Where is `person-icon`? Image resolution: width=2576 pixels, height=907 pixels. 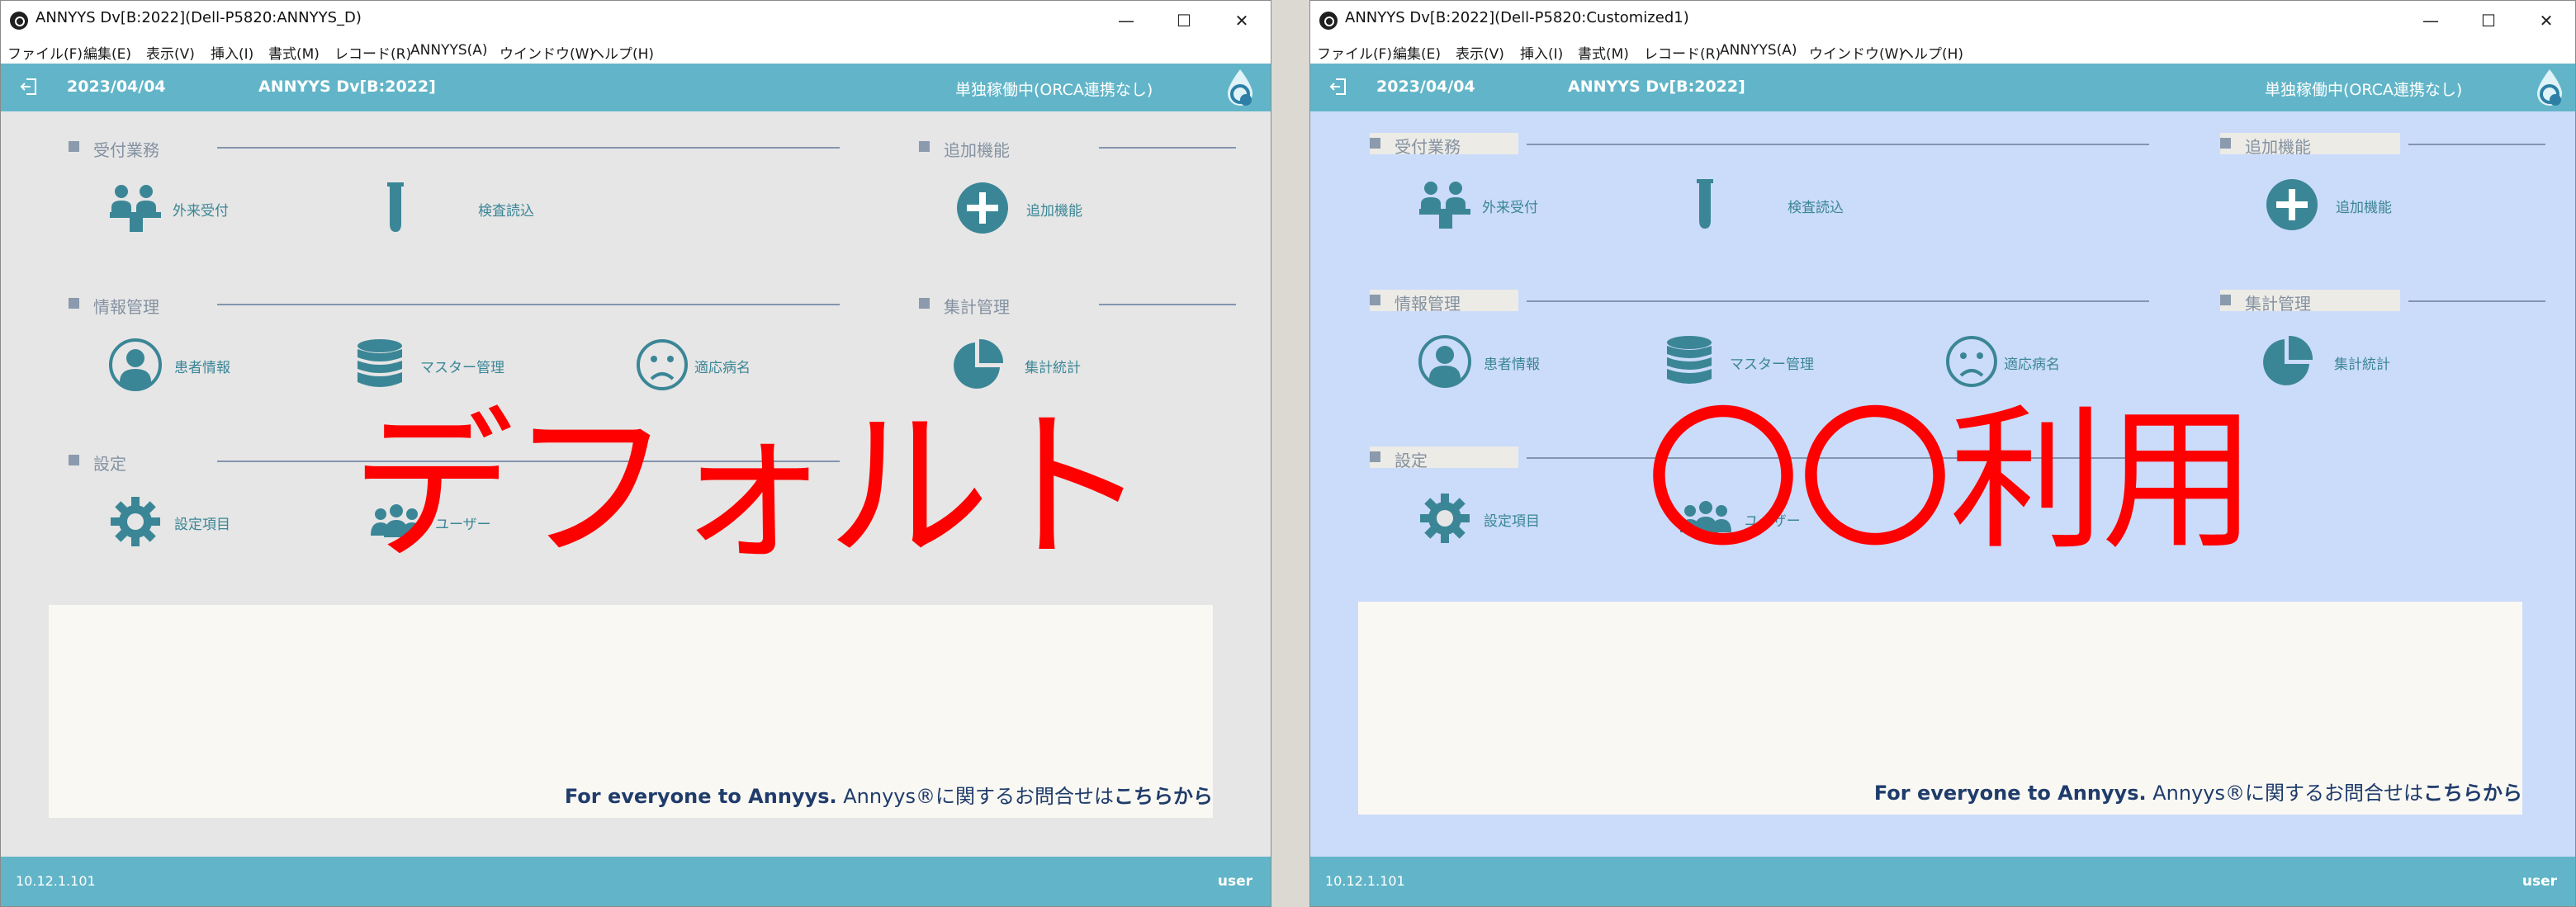 person-icon is located at coordinates (1444, 361).